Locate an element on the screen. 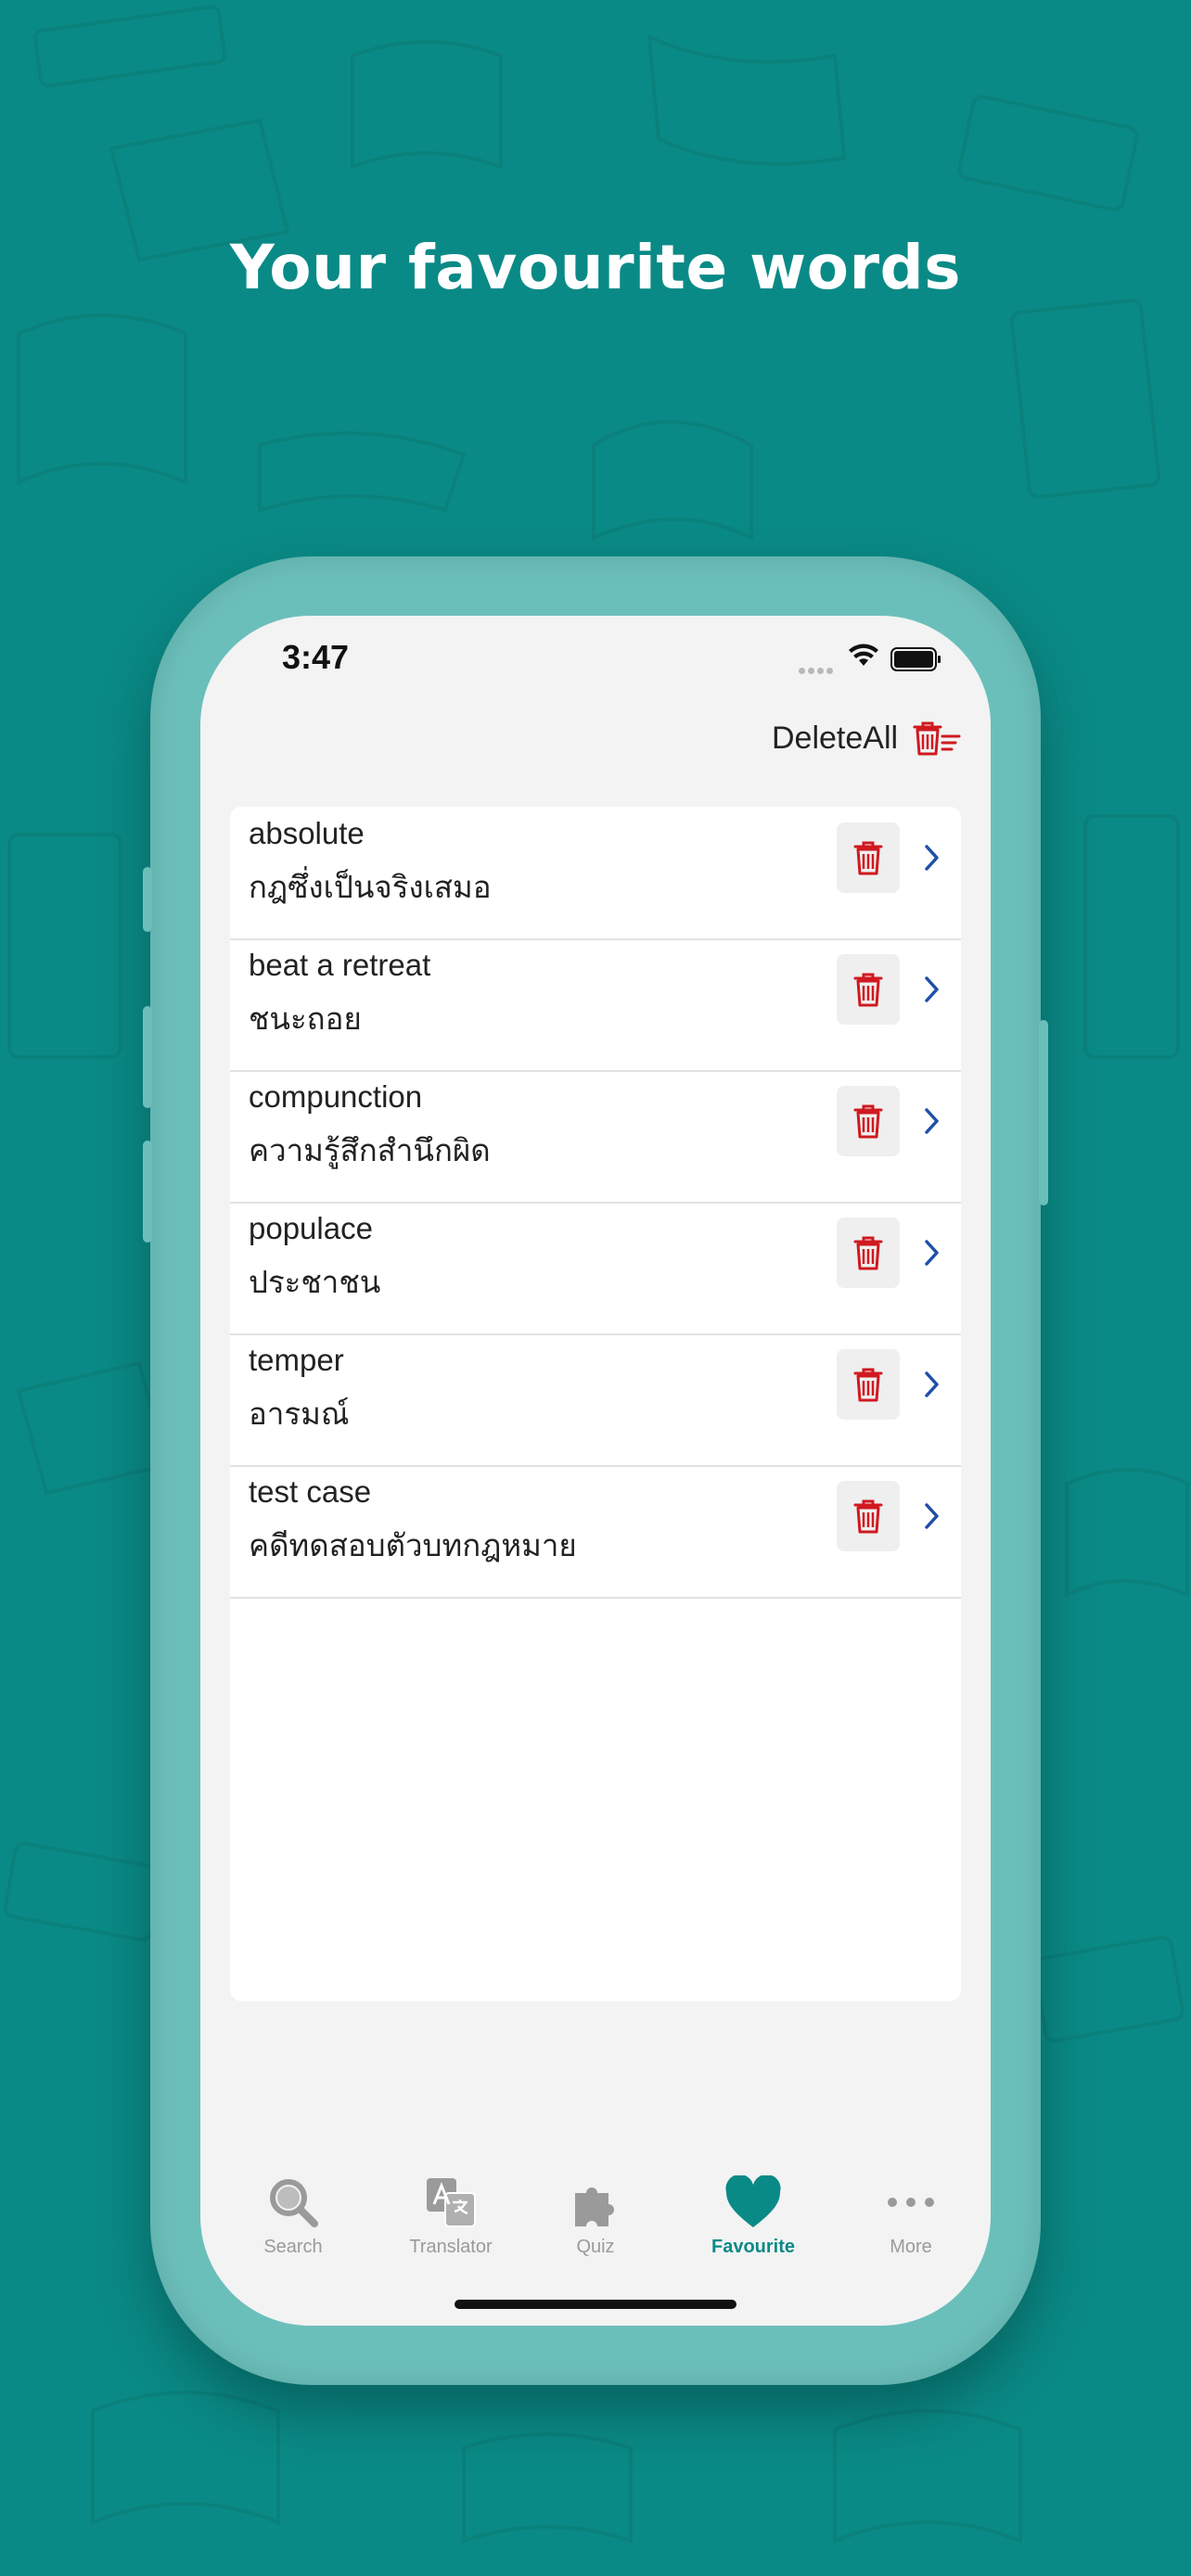  cellular-signal-icon is located at coordinates (817, 670).